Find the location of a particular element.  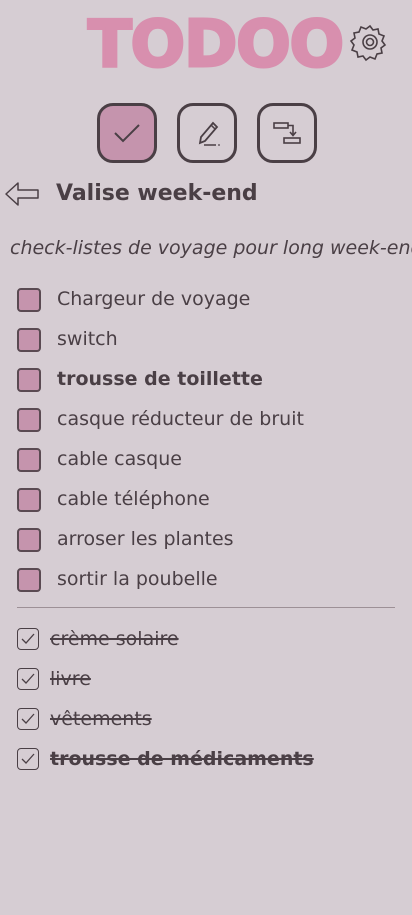

todo-label: cable casque is located at coordinates (119, 459).